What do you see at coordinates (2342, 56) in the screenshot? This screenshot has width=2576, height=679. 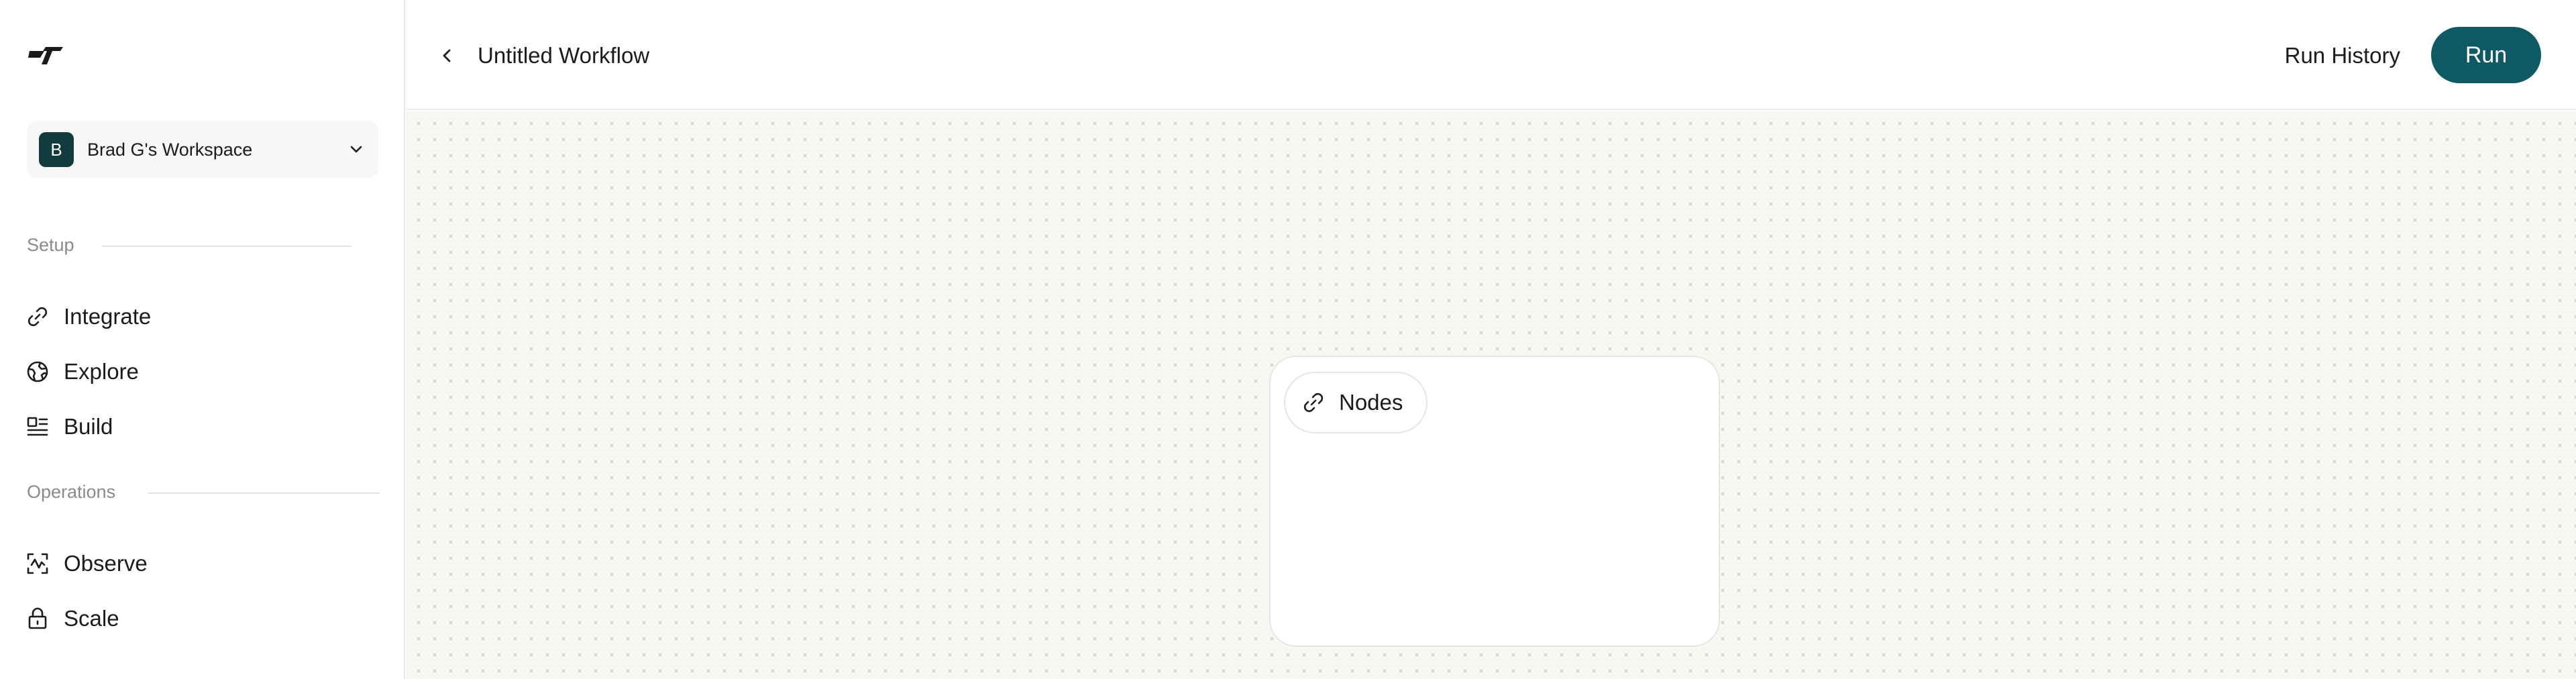 I see `run-history-button: Run History` at bounding box center [2342, 56].